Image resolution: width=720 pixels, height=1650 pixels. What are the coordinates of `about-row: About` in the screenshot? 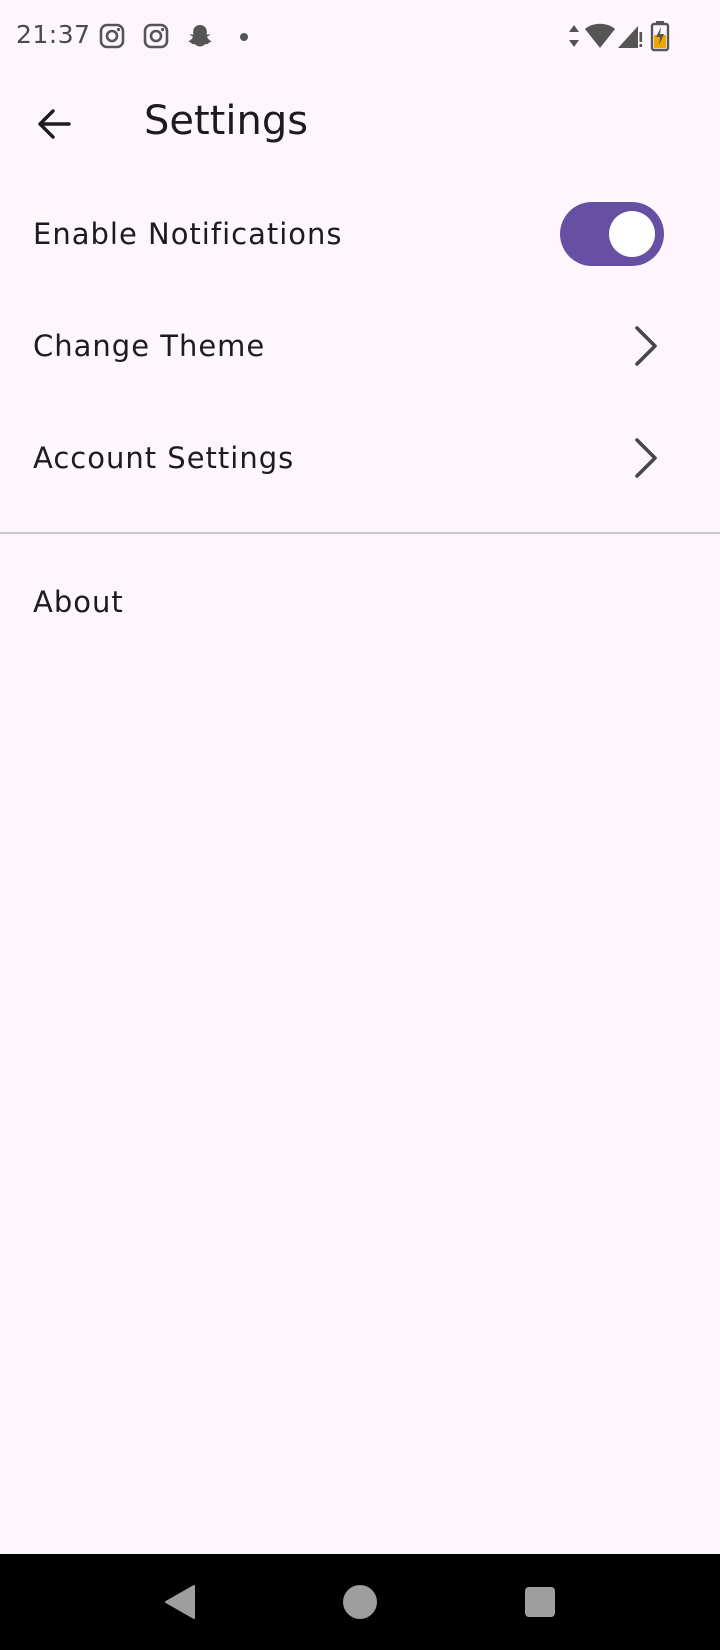 It's located at (360, 602).